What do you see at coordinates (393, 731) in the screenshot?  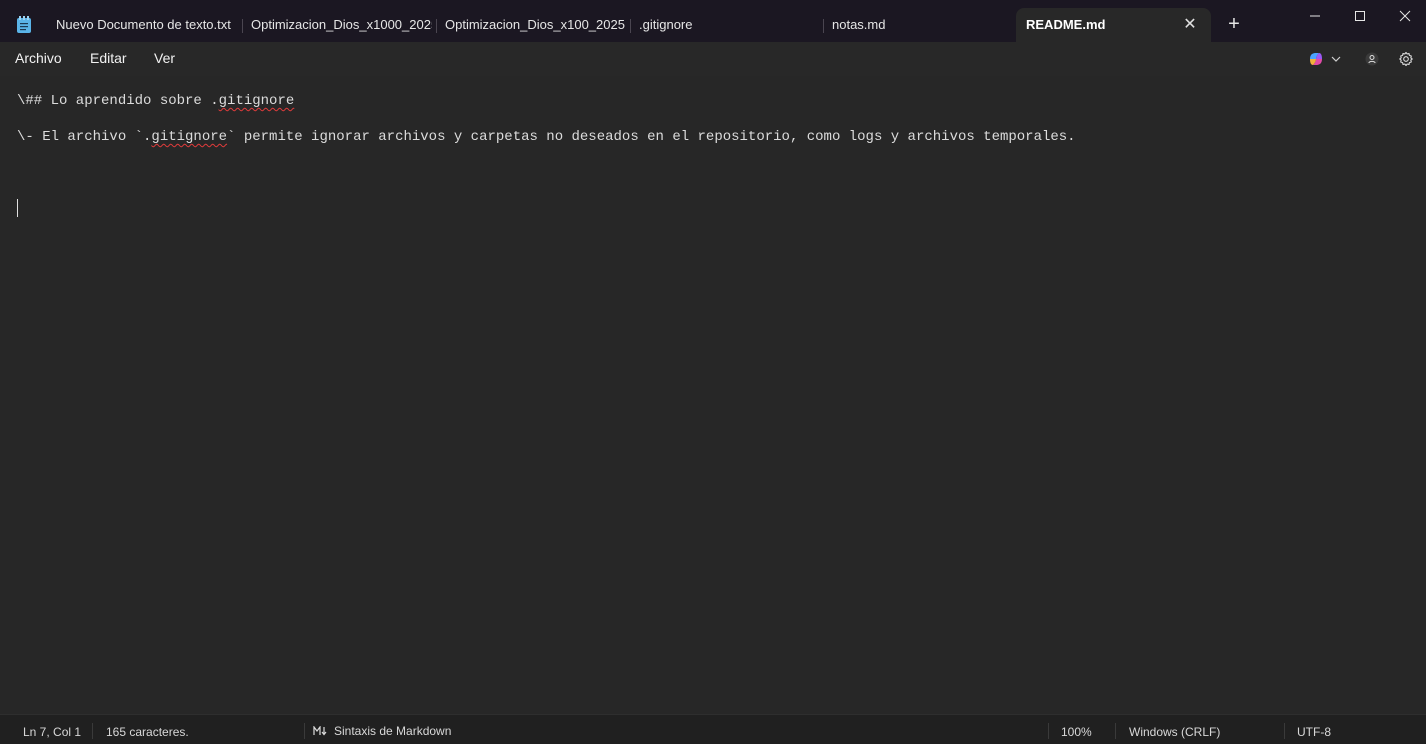 I see `markdown-syntax-label: Sintaxis de Markdown` at bounding box center [393, 731].